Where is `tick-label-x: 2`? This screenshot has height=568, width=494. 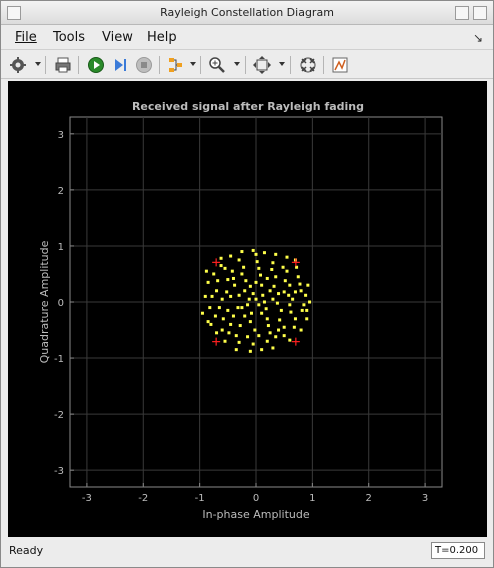 tick-label-x: 2 is located at coordinates (369, 498).